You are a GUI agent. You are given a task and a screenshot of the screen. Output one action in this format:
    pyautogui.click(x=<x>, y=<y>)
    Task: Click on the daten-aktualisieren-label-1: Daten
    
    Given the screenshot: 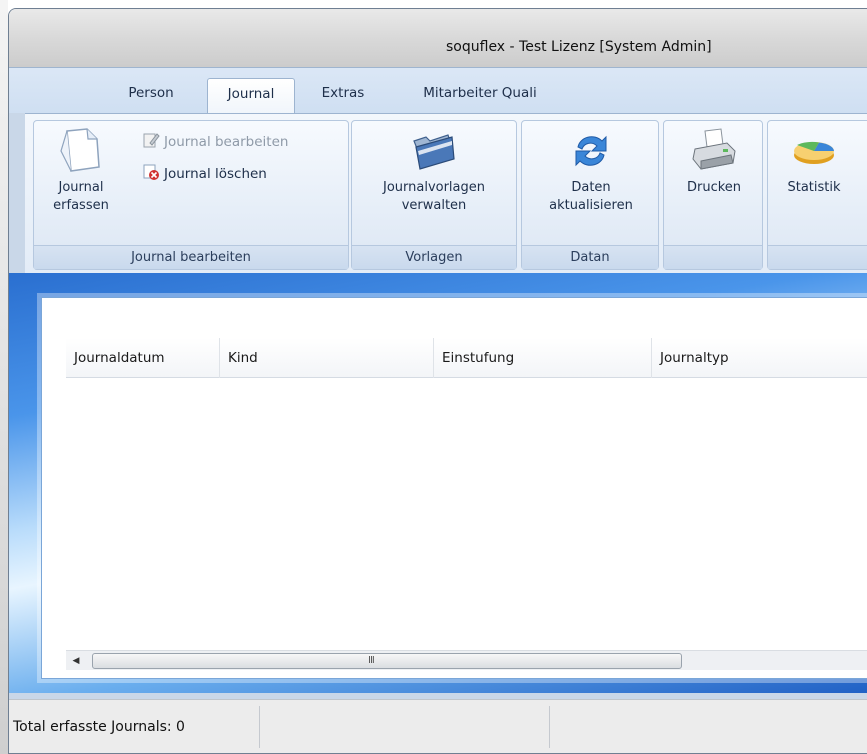 What is the action you would take?
    pyautogui.click(x=591, y=187)
    